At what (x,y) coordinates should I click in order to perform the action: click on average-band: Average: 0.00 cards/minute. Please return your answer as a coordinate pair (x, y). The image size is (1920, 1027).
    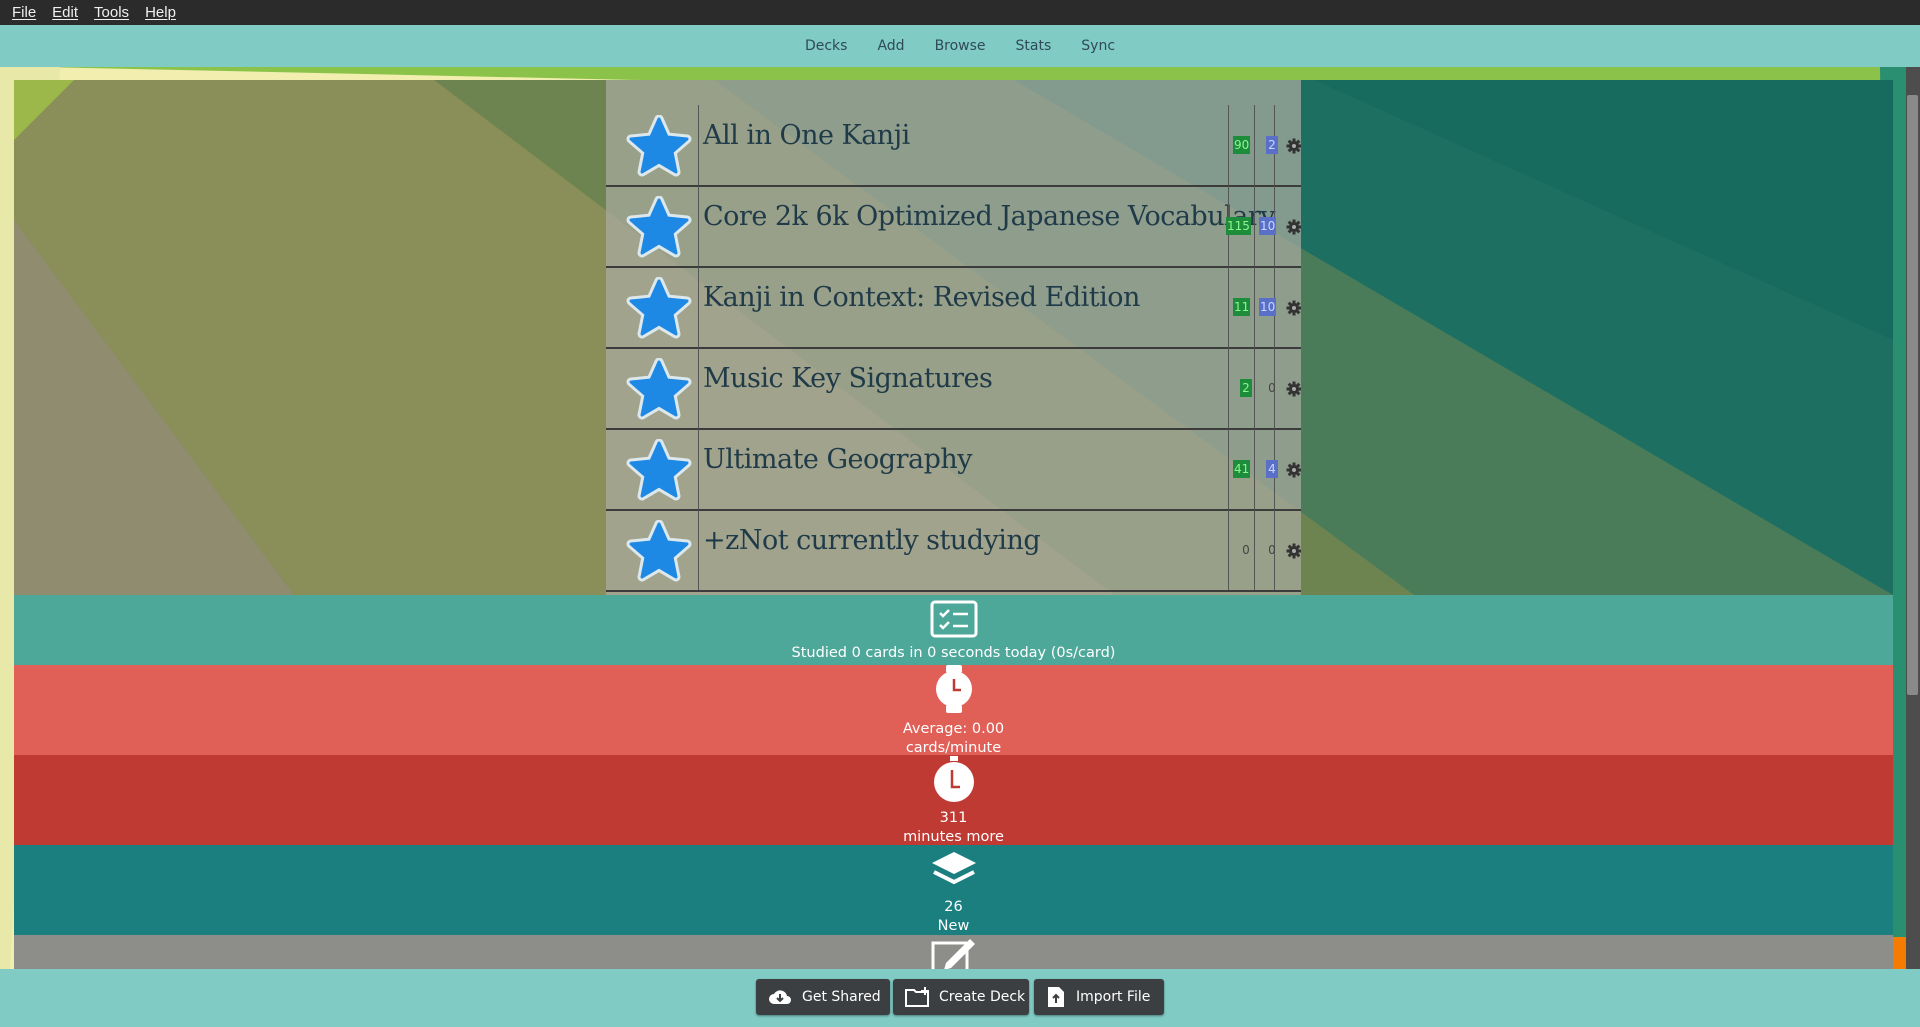
    Looking at the image, I should click on (953, 710).